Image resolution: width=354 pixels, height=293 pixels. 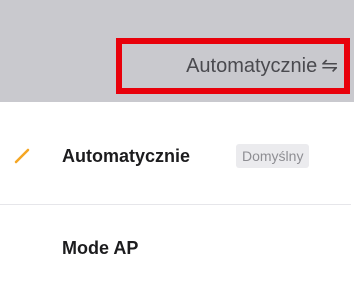 I want to click on default-badge: Domyślny, so click(x=273, y=156).